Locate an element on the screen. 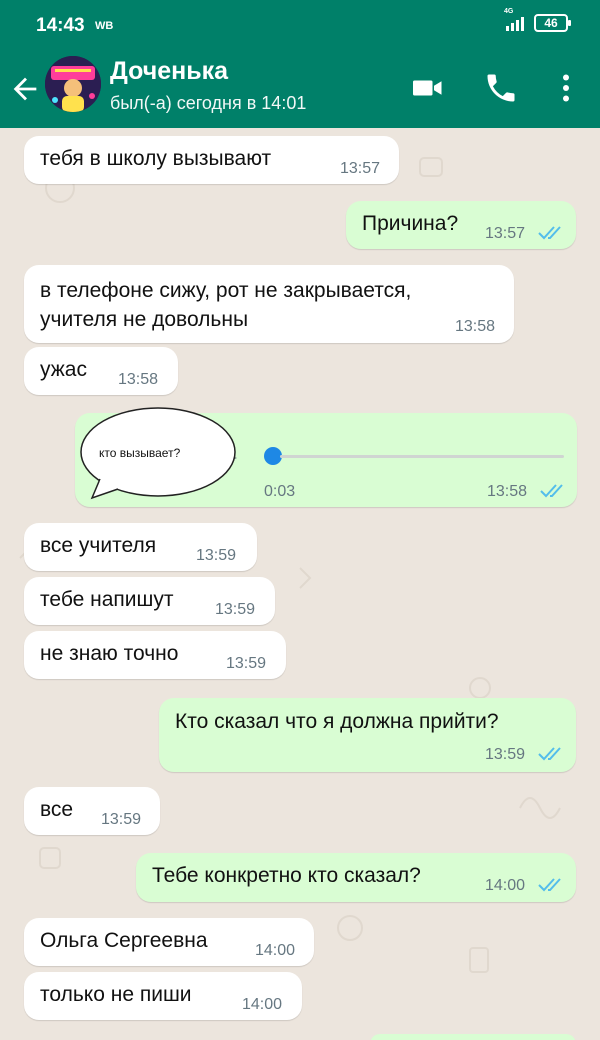  contact-name: Доченька is located at coordinates (169, 71).